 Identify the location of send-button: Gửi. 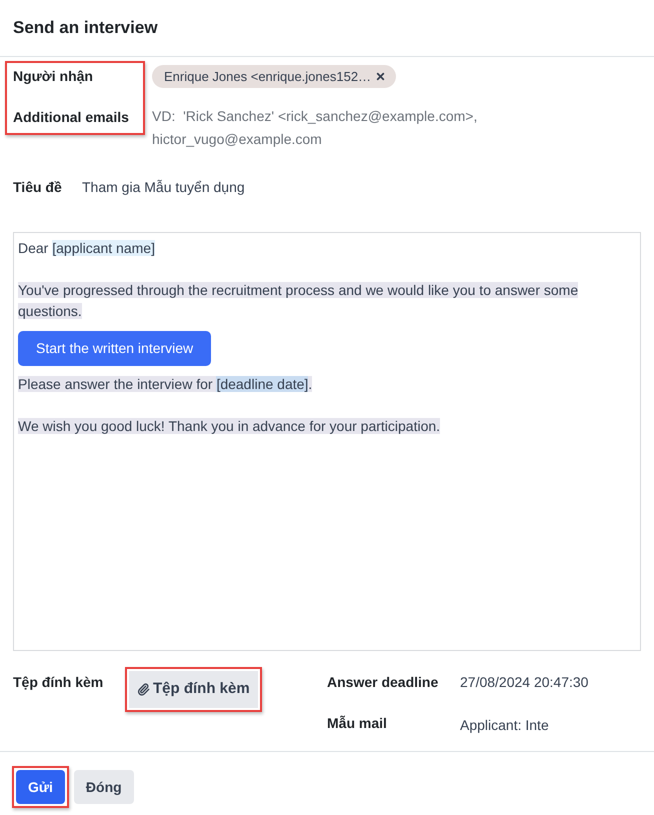
(40, 787).